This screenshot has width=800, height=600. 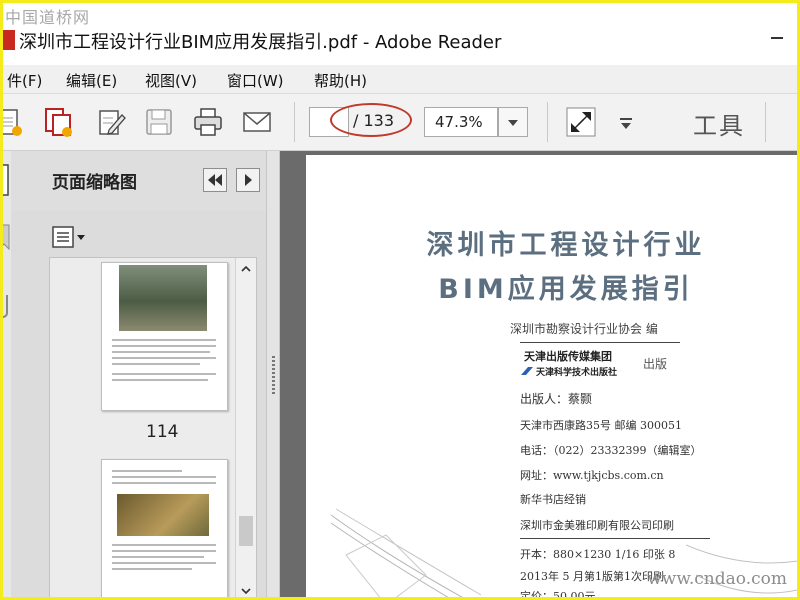 I want to click on toolbar: / 133 47.3% 工具, so click(x=400, y=122).